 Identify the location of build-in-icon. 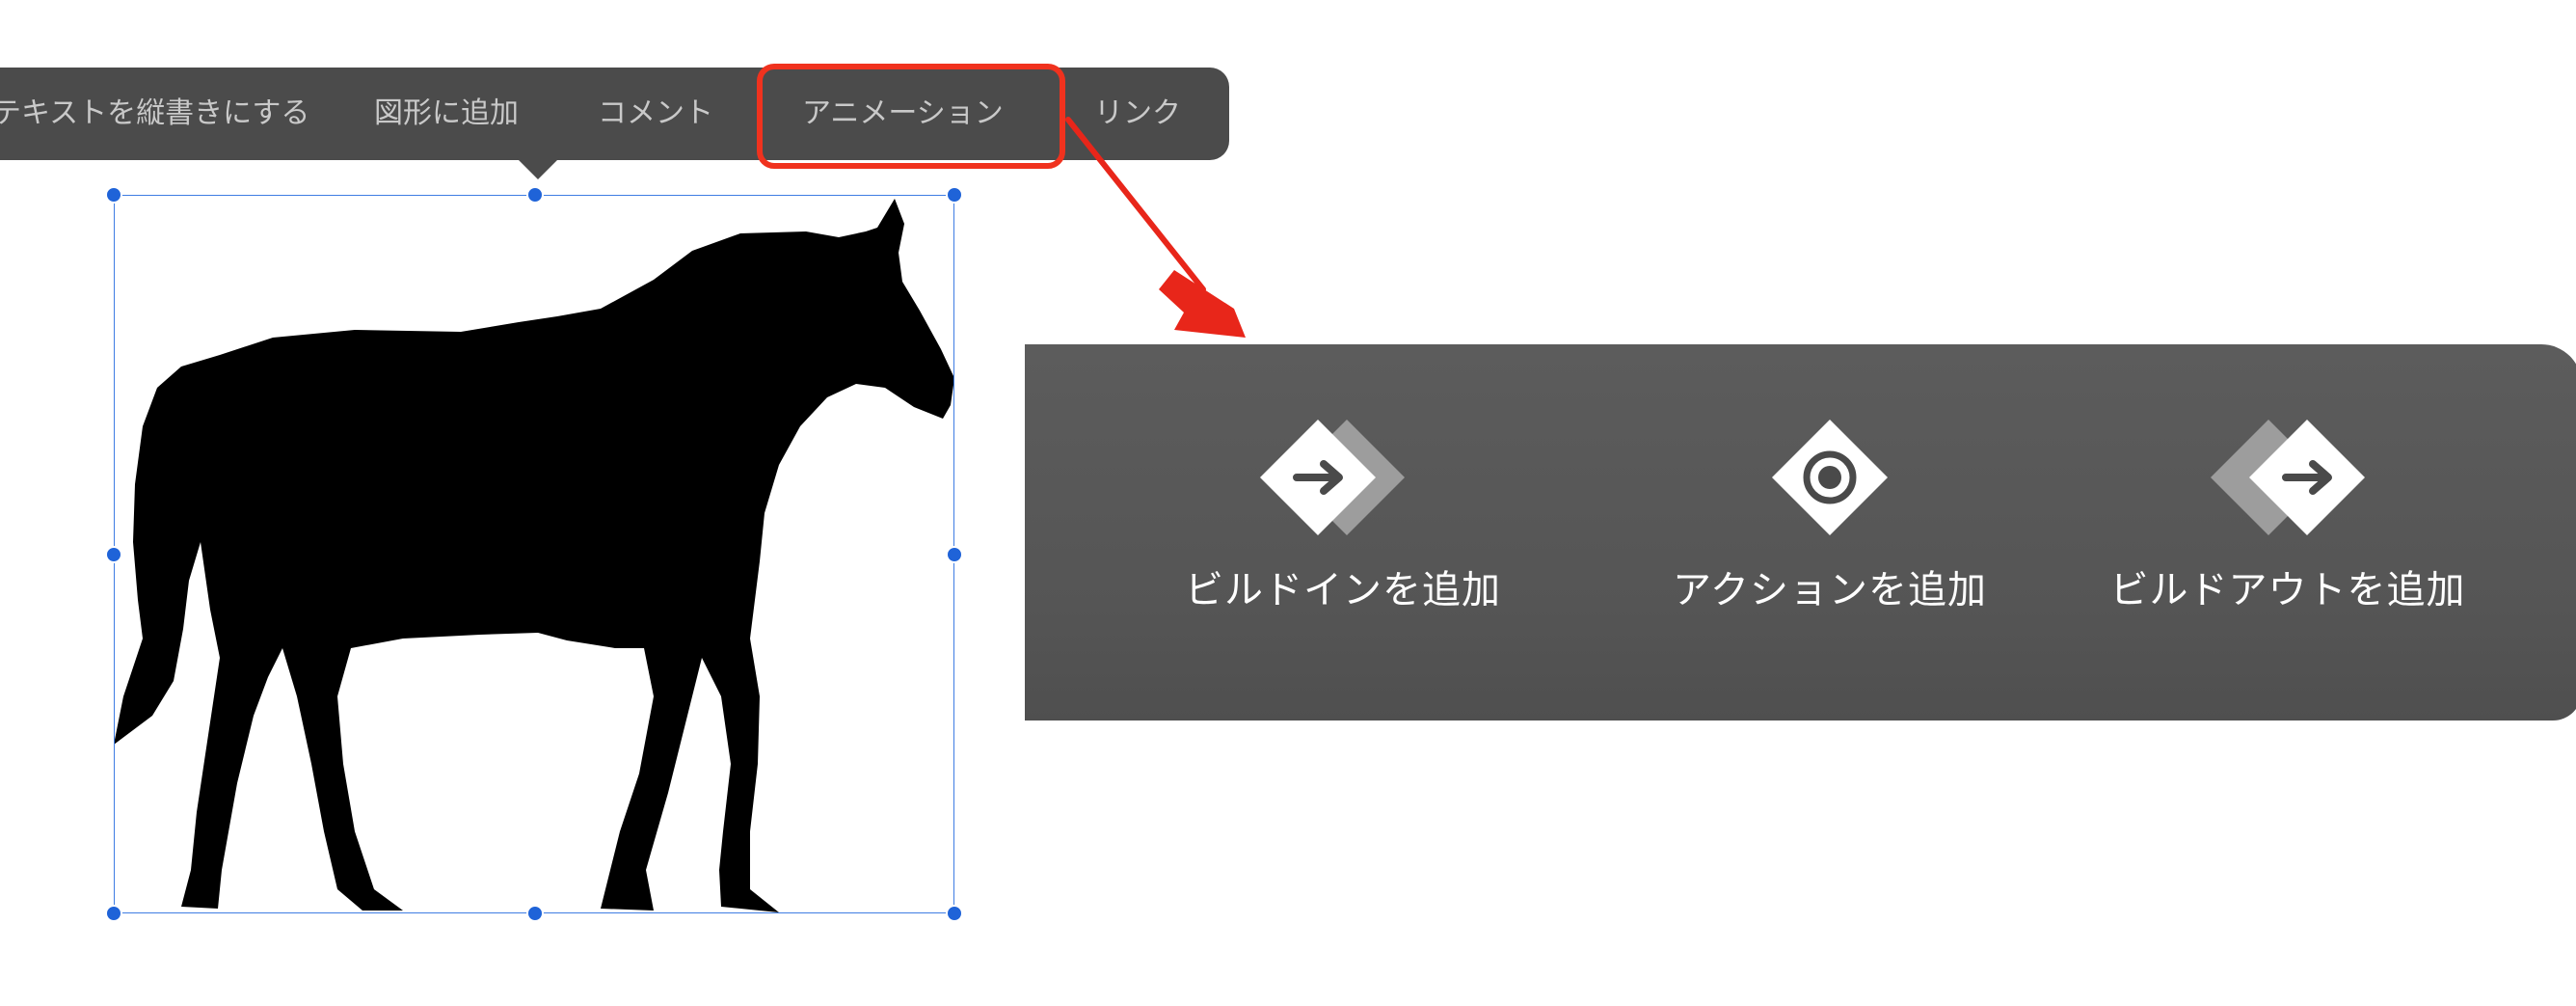
(1333, 477).